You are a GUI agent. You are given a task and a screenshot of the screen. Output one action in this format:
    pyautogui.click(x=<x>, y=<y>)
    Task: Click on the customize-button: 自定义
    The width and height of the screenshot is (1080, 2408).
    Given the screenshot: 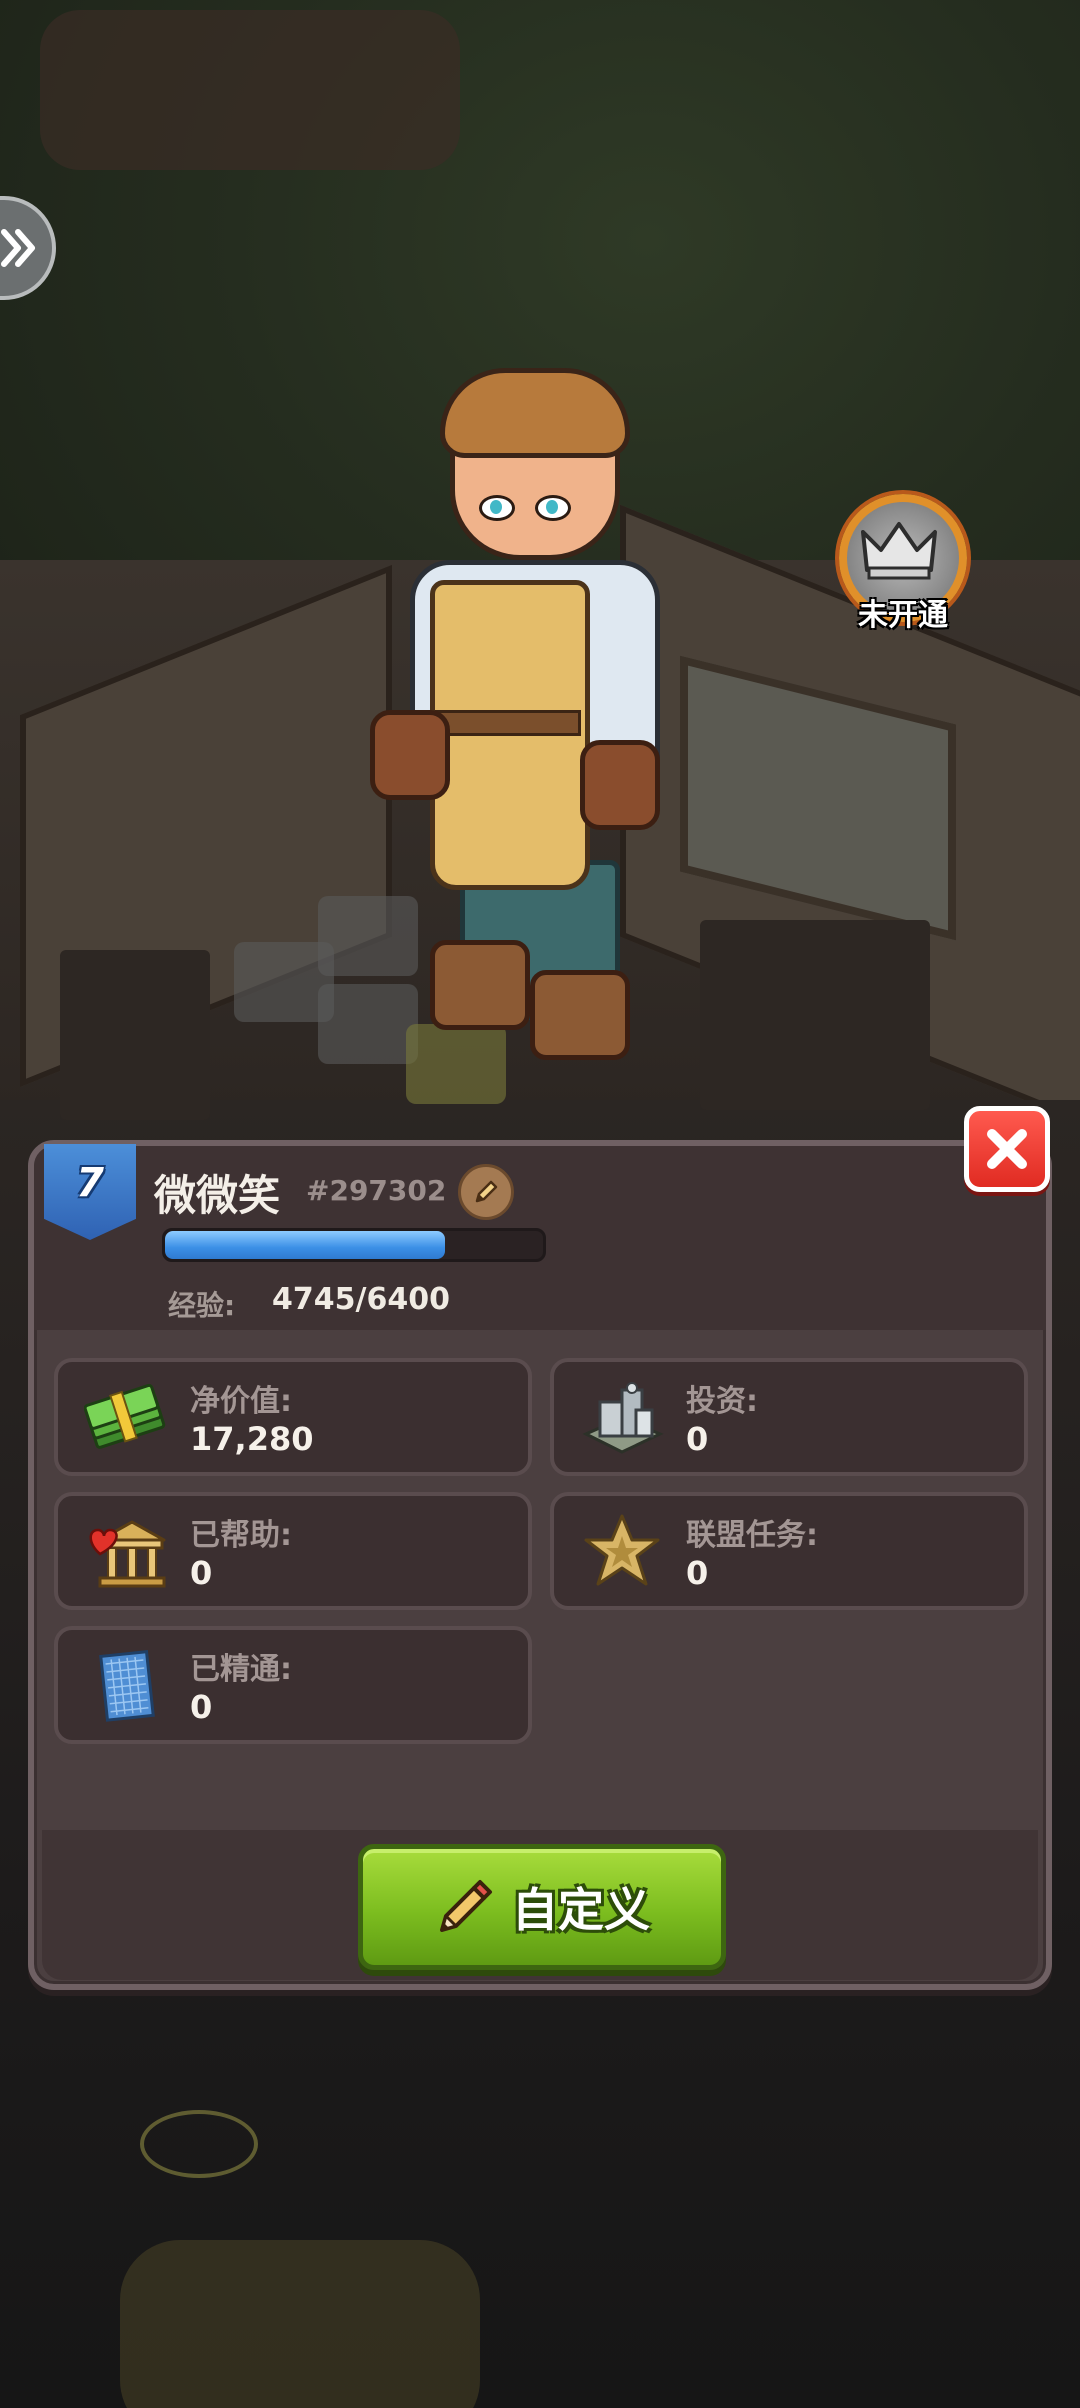 What is the action you would take?
    pyautogui.click(x=542, y=1907)
    